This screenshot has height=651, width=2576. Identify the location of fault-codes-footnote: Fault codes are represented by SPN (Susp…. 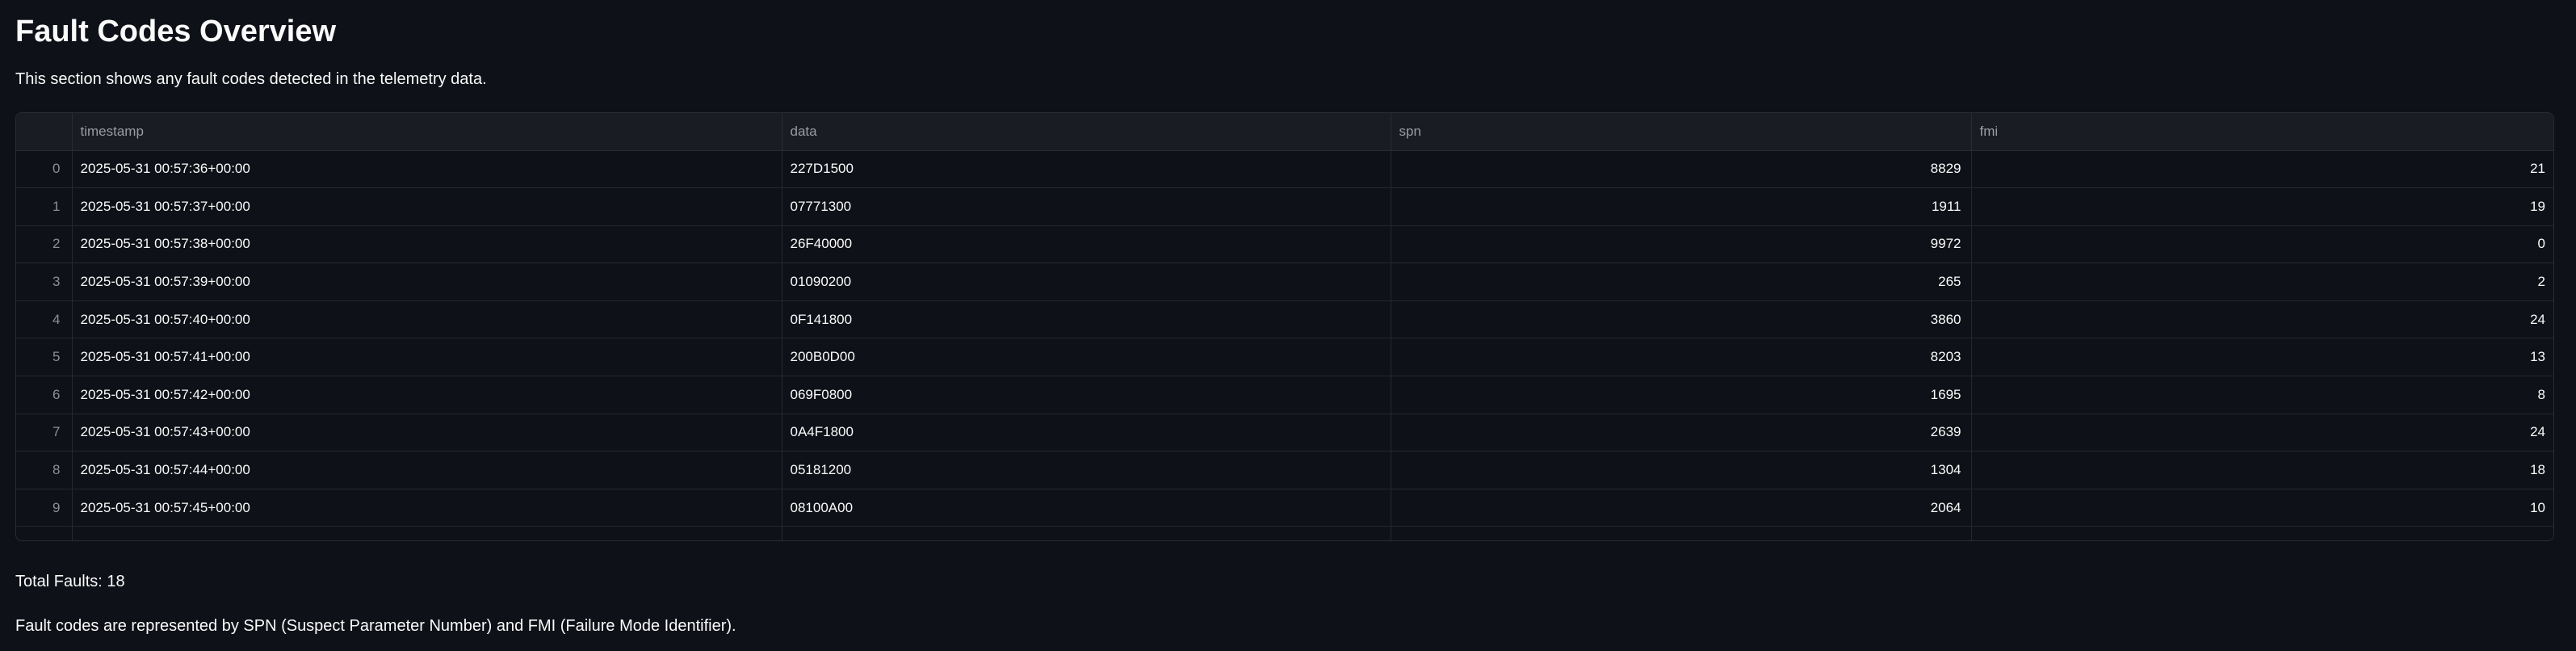
(375, 626).